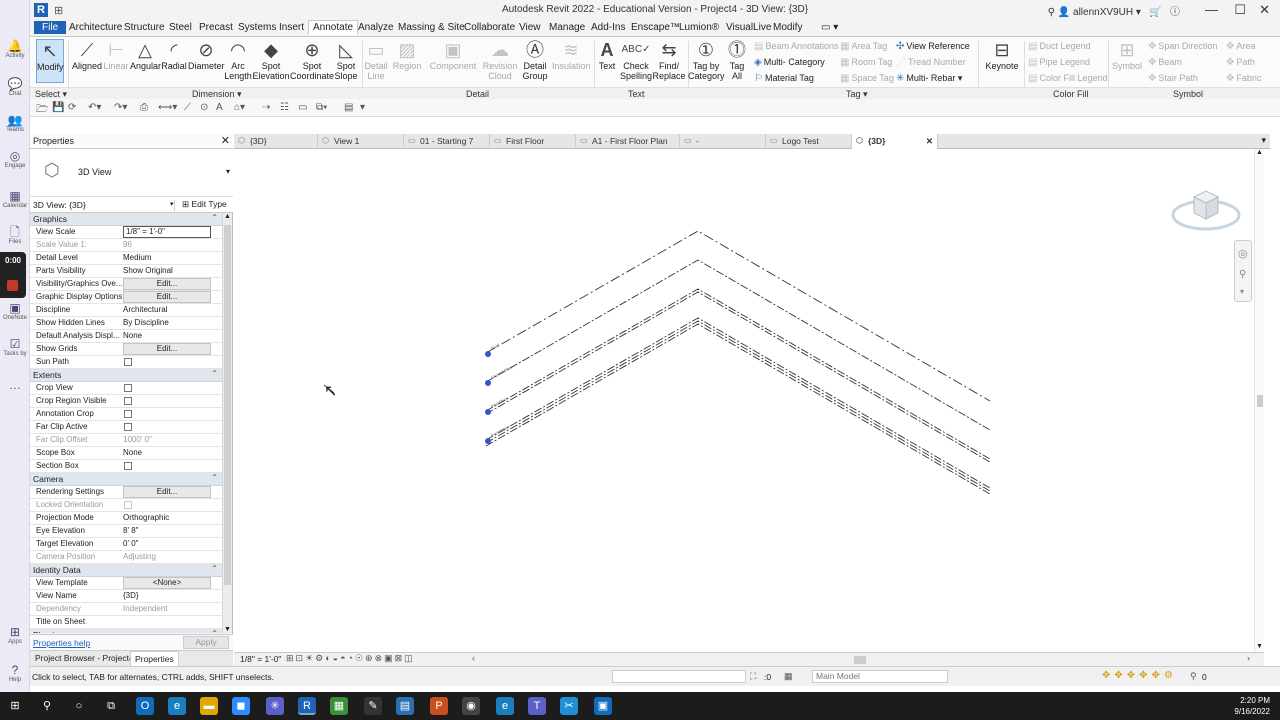  Describe the element at coordinates (929, 78) in the screenshot. I see `multi-rebar-button: ✳ Multi- Rebar ▾` at that location.